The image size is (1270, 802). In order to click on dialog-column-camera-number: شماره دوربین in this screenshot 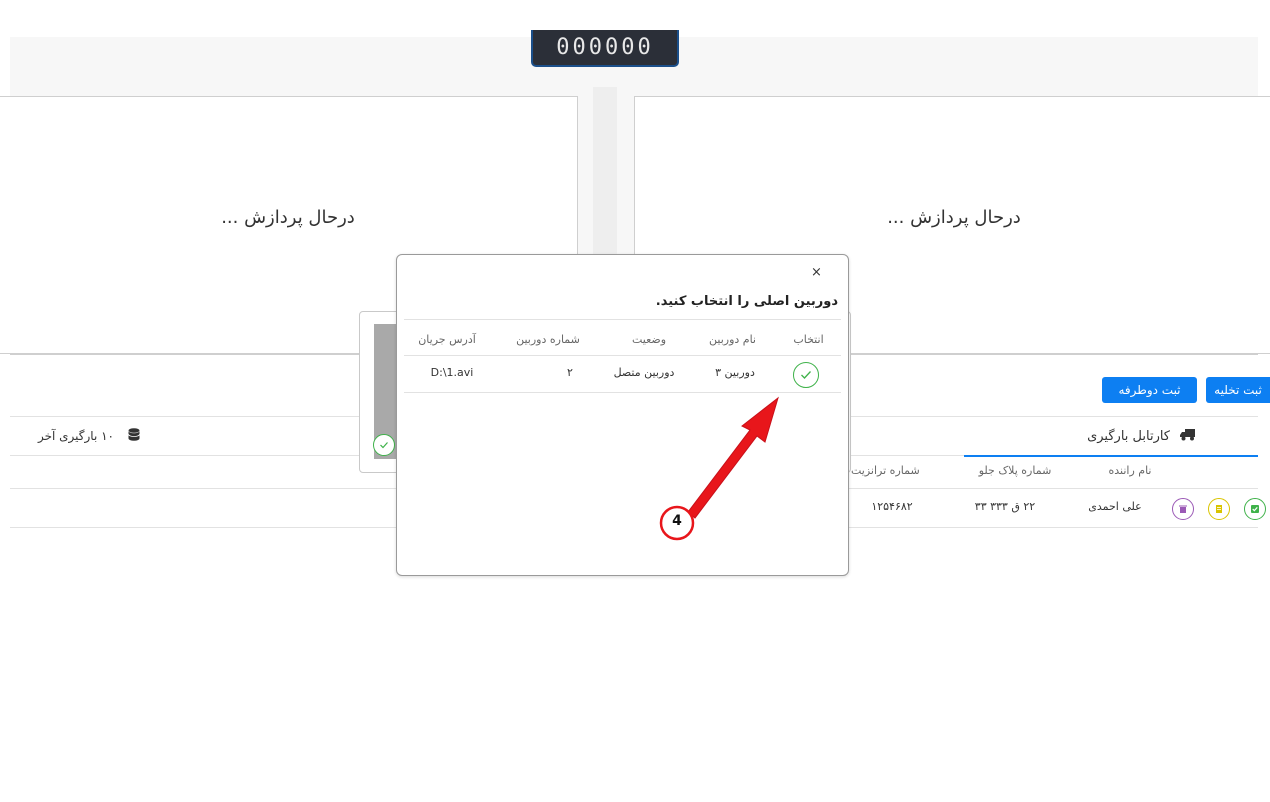, I will do `click(548, 339)`.